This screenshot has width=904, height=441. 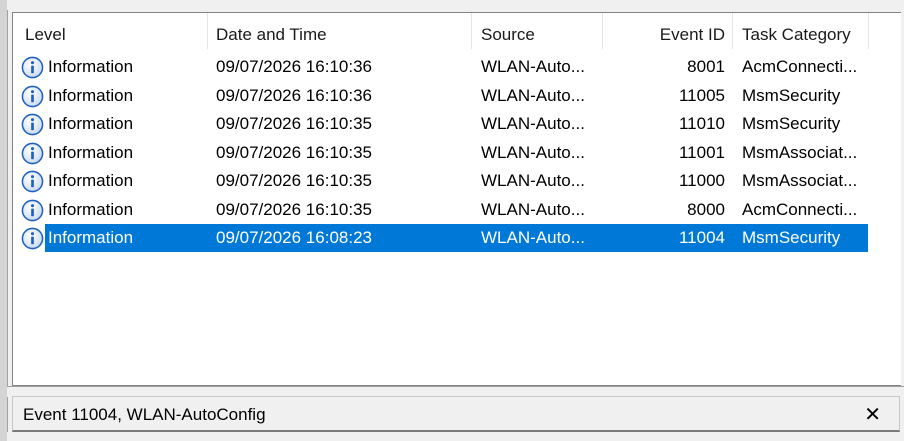 I want to click on event-id-cell: 11004, so click(x=701, y=237).